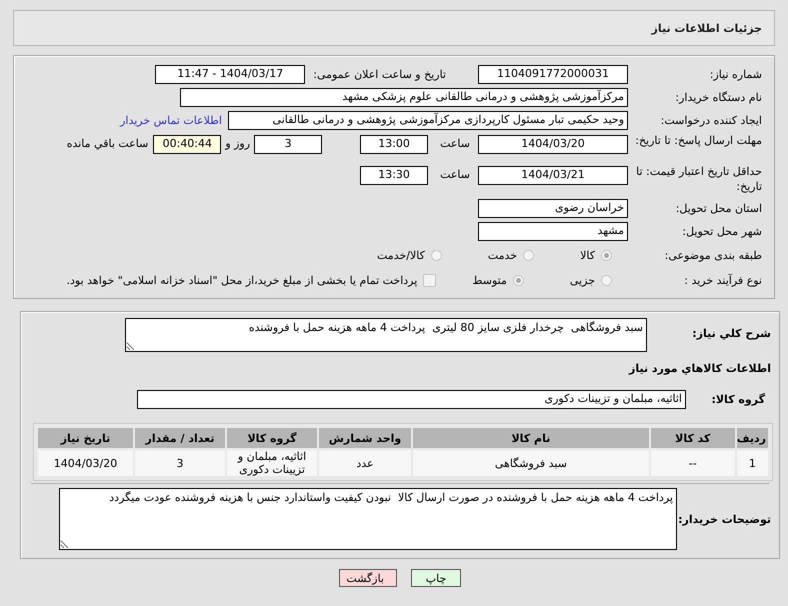 The height and width of the screenshot is (606, 788). Describe the element at coordinates (699, 179) in the screenshot. I see `field-label: حداقل تاریخ اعتبار قیمت: تا تاریخ:` at that location.